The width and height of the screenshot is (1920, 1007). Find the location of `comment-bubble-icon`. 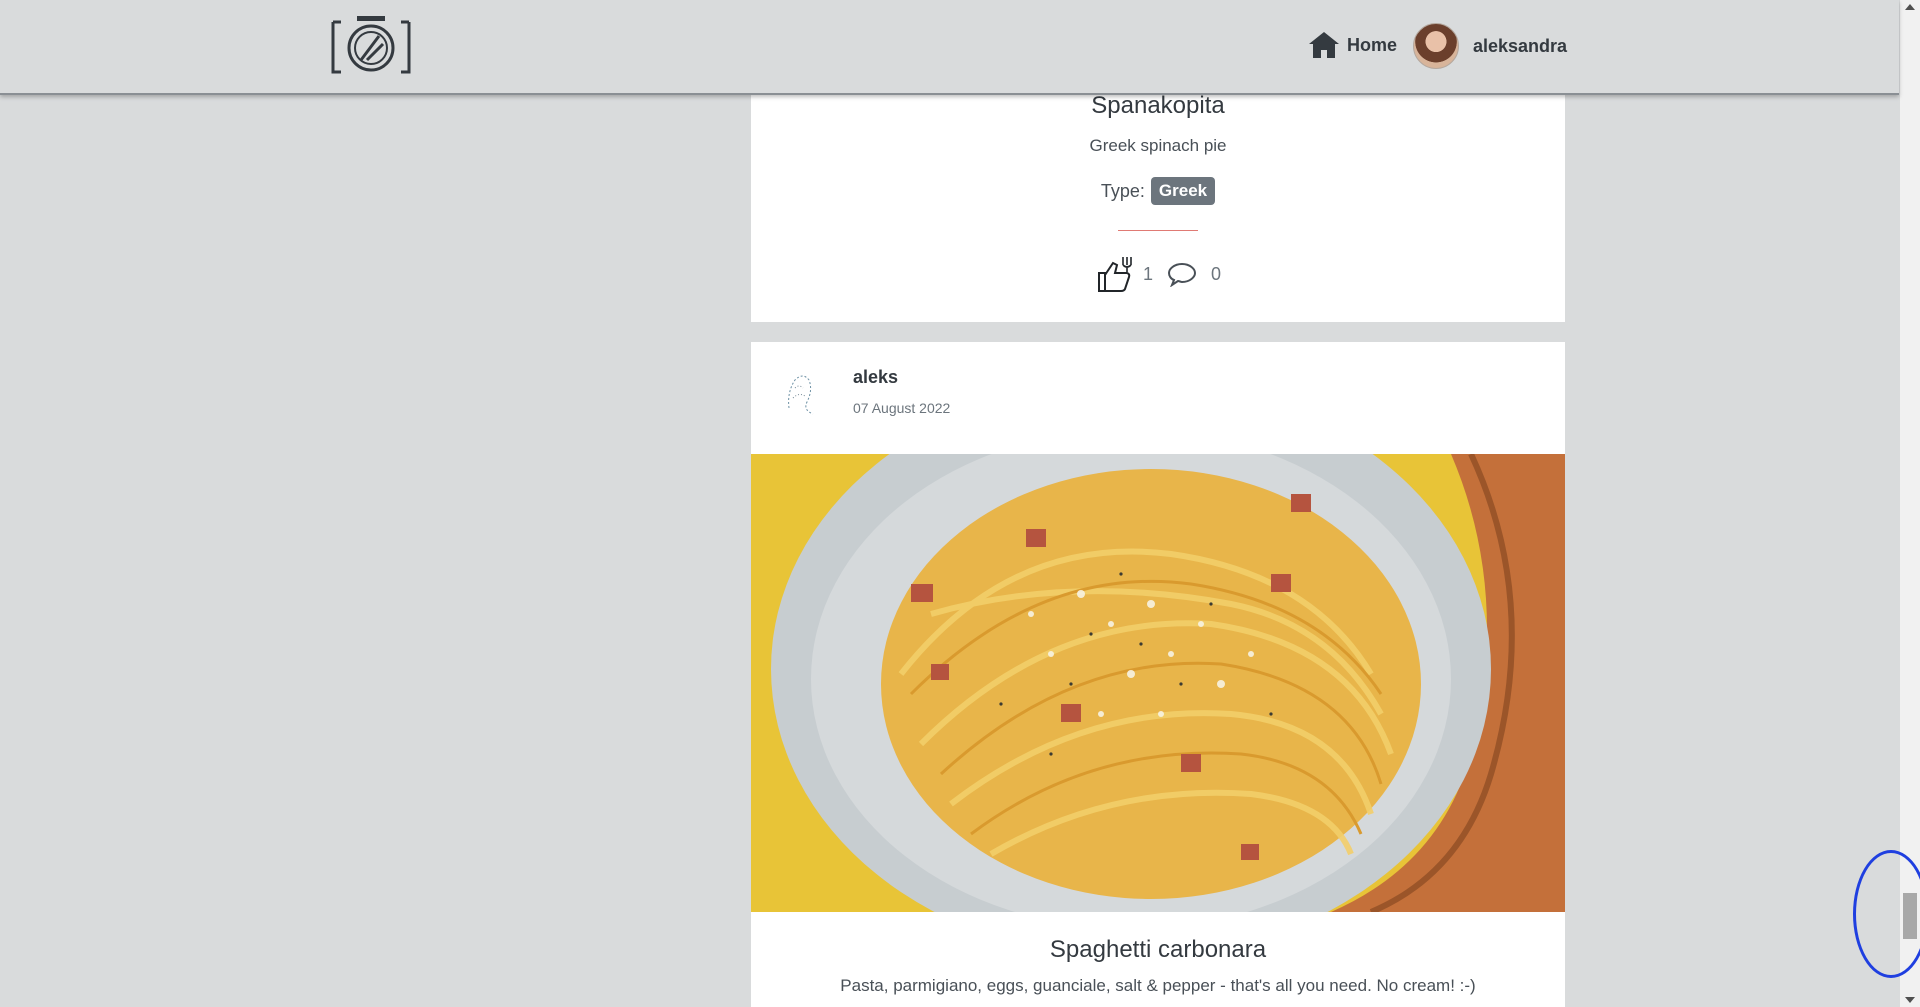

comment-bubble-icon is located at coordinates (1182, 274).